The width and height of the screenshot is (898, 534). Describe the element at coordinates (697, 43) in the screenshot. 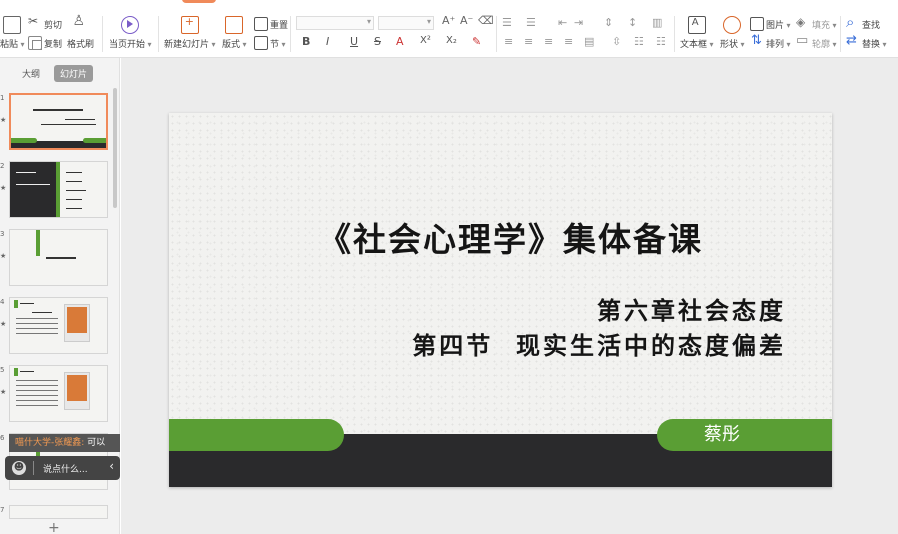

I see `text-box-label: 文本框` at that location.